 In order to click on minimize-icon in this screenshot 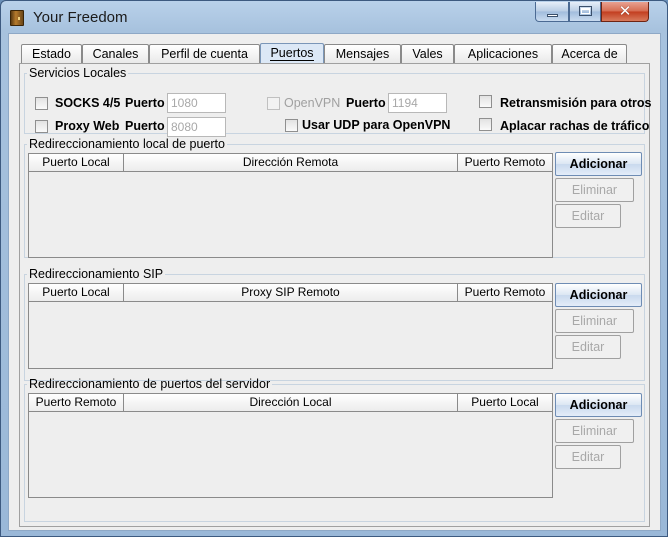, I will do `click(552, 15)`.